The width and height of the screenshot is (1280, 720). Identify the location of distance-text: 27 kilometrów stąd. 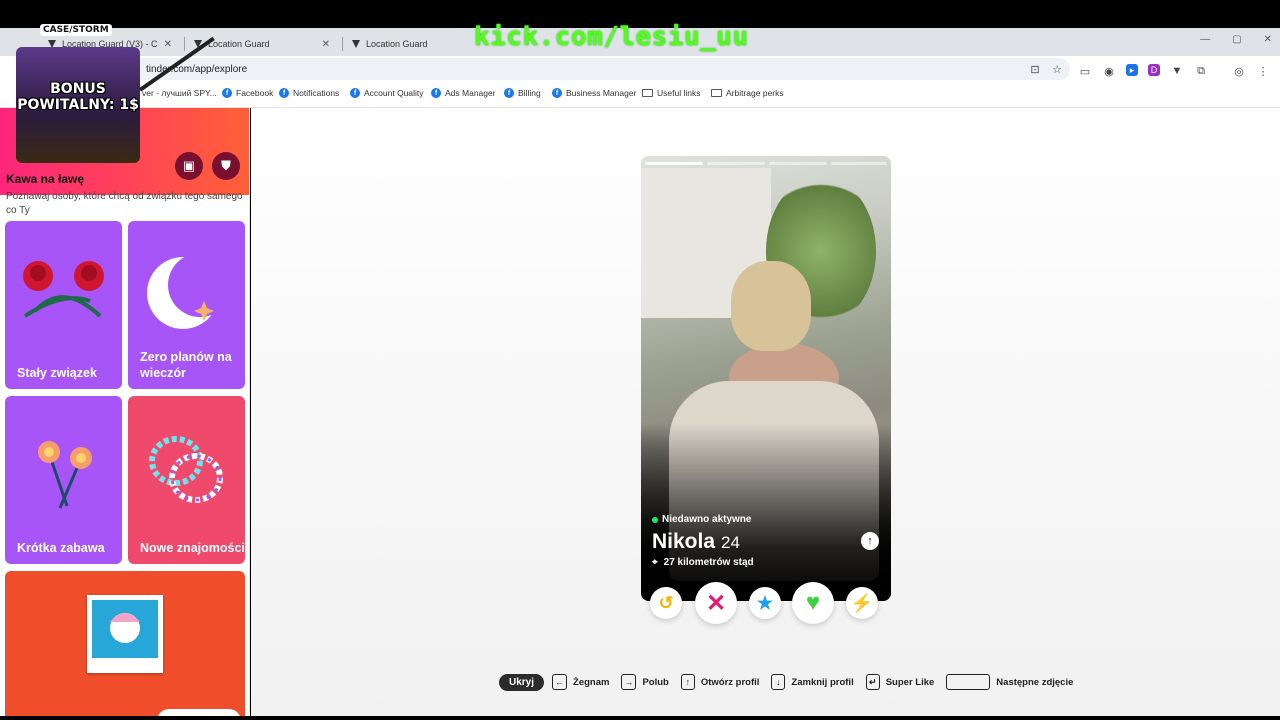
(708, 562).